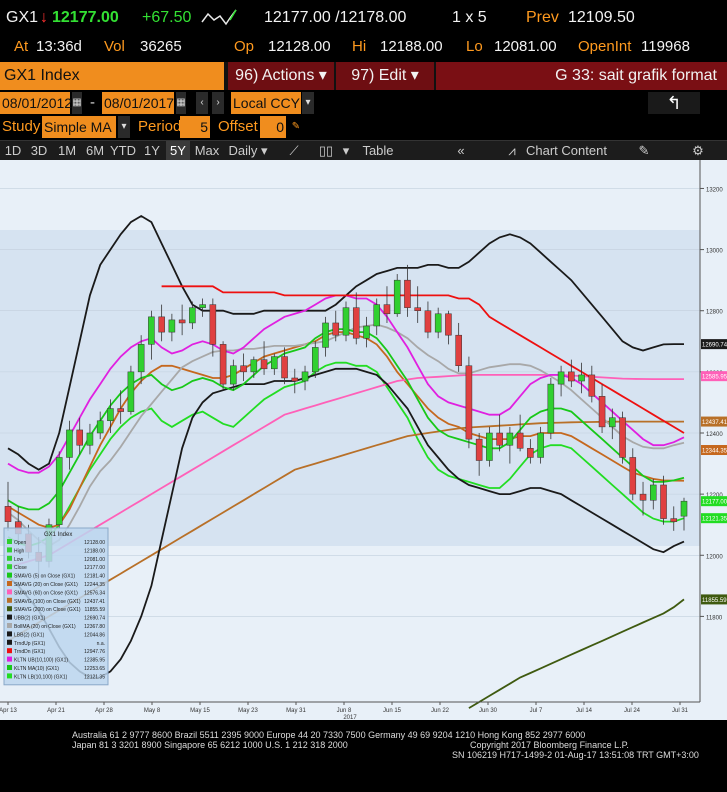 The width and height of the screenshot is (727, 792). What do you see at coordinates (13, 151) in the screenshot?
I see `tab-1d: 1D` at bounding box center [13, 151].